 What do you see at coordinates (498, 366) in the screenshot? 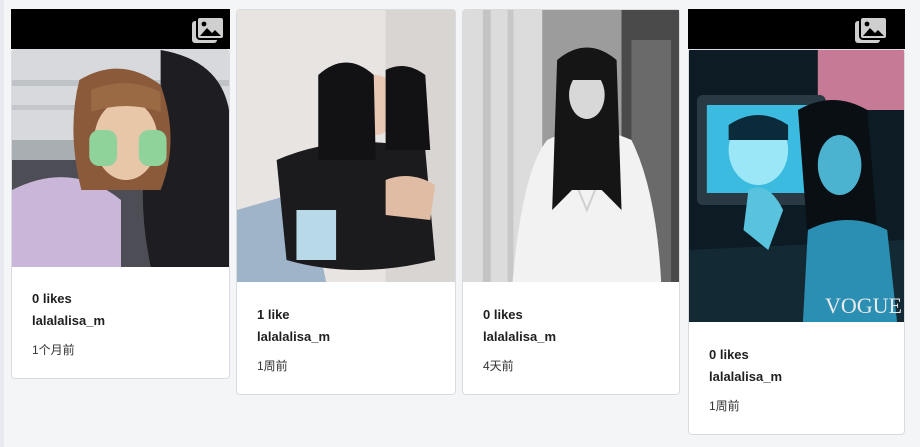
I see `timestamp: 4天前` at bounding box center [498, 366].